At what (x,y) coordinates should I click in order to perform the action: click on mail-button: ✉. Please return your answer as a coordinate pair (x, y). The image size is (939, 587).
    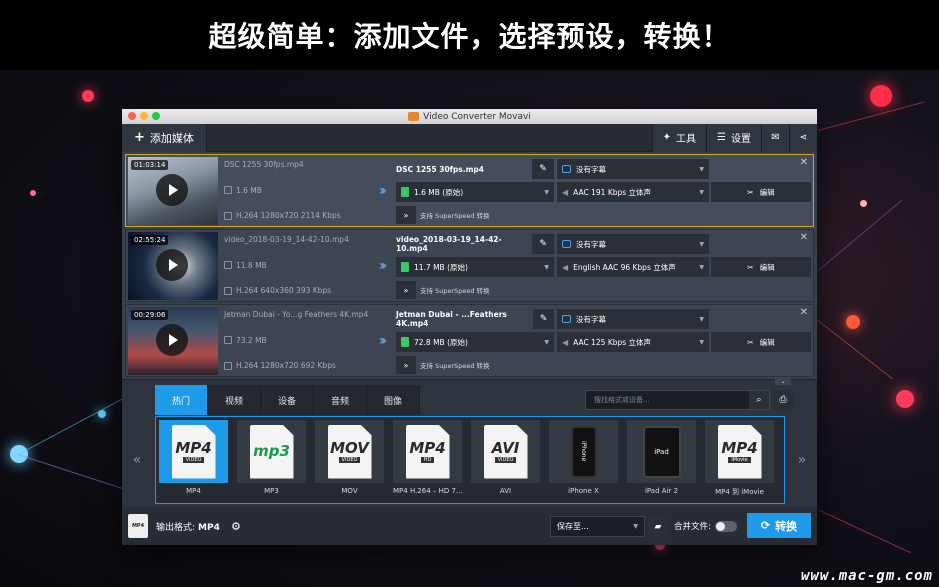
    Looking at the image, I should click on (775, 137).